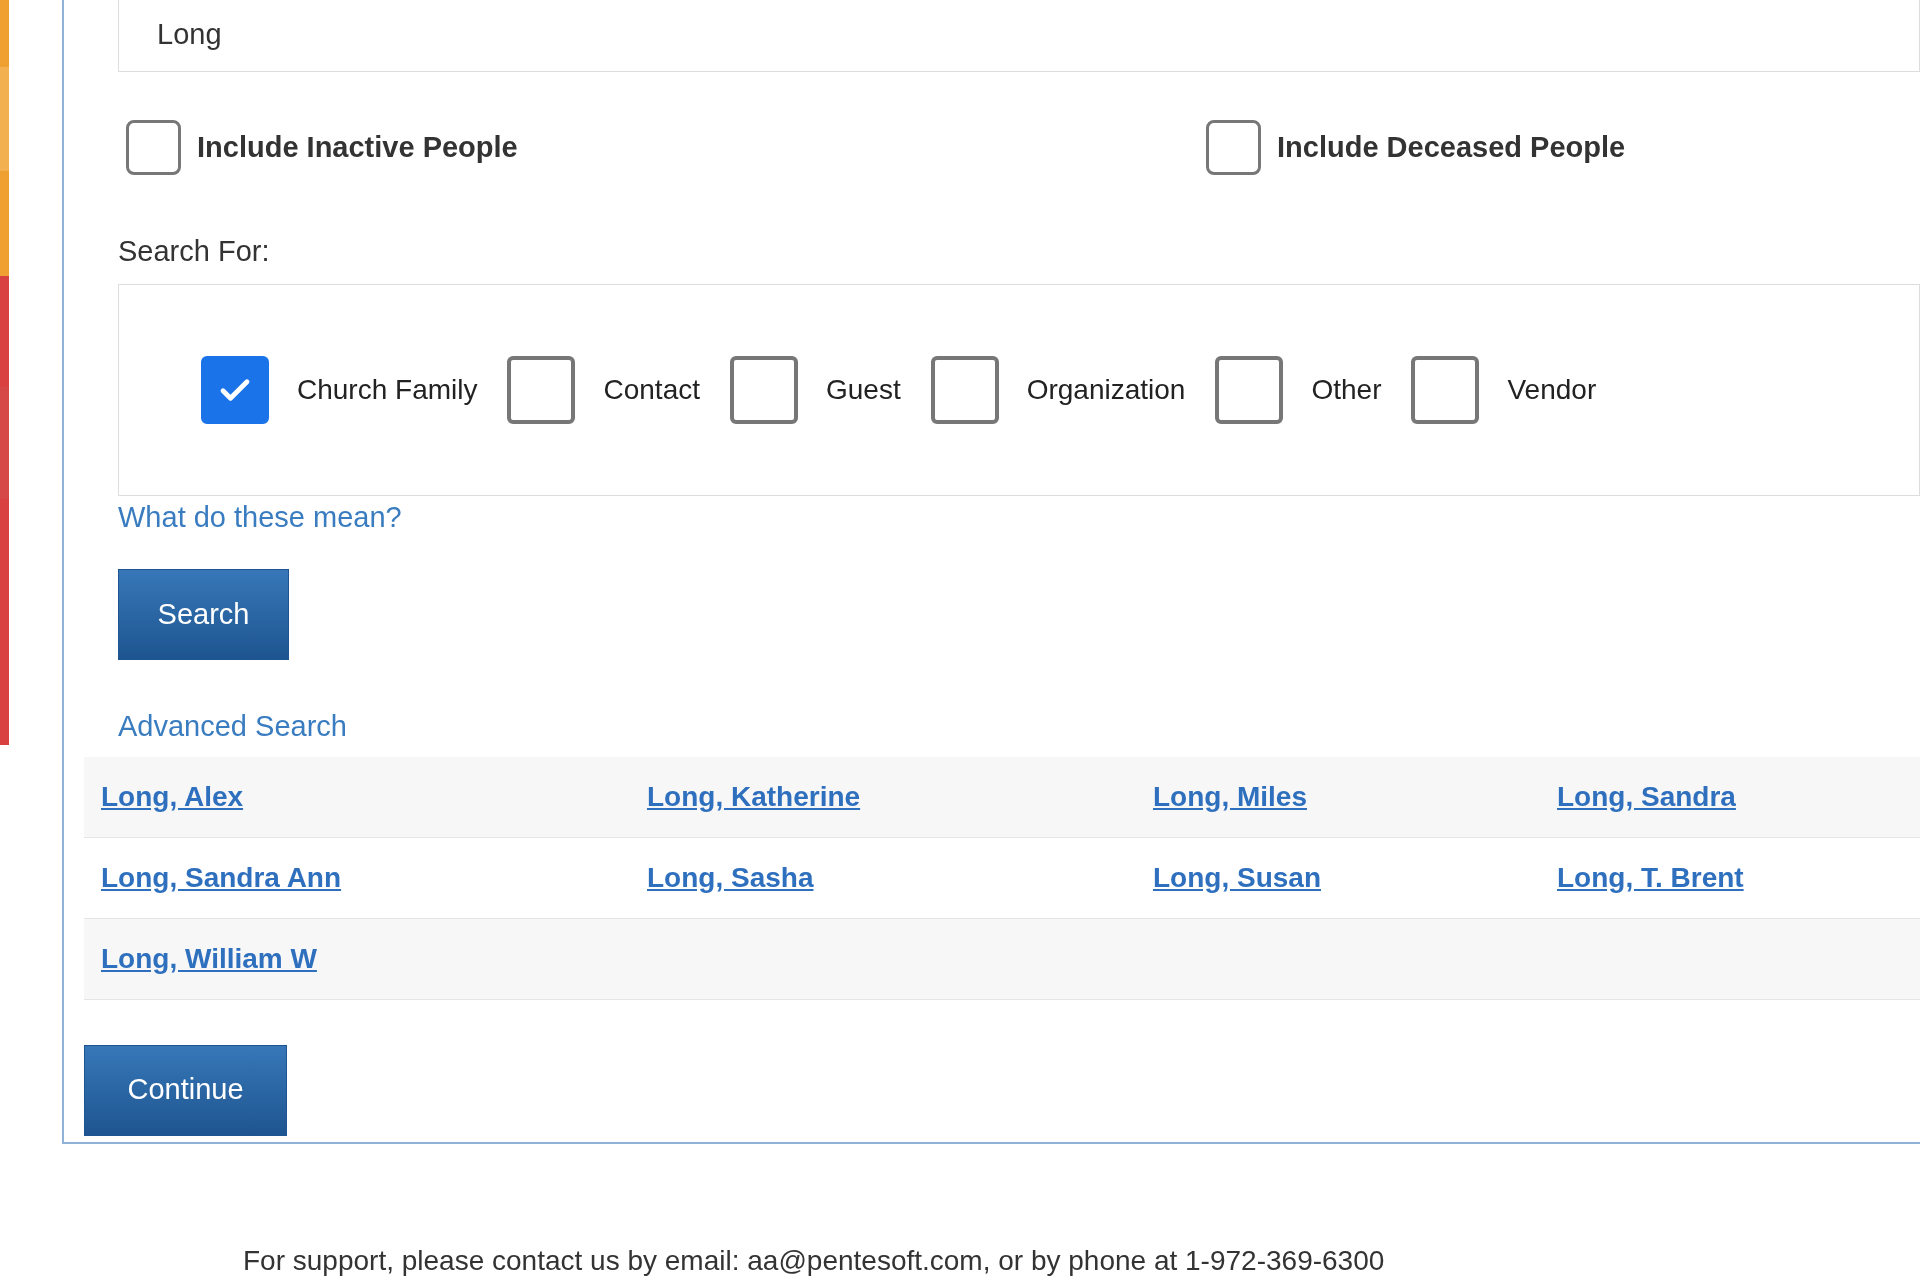  What do you see at coordinates (754, 796) in the screenshot?
I see `person-link: Long, Katherine` at bounding box center [754, 796].